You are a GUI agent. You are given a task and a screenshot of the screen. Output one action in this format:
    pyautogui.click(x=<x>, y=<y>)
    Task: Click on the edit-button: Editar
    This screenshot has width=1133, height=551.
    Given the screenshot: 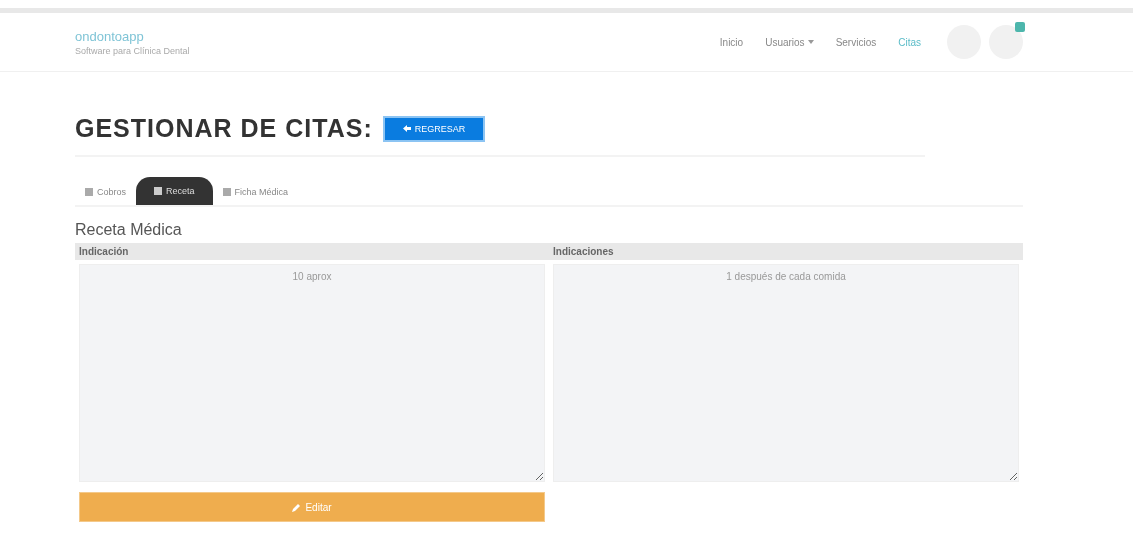 What is the action you would take?
    pyautogui.click(x=312, y=507)
    